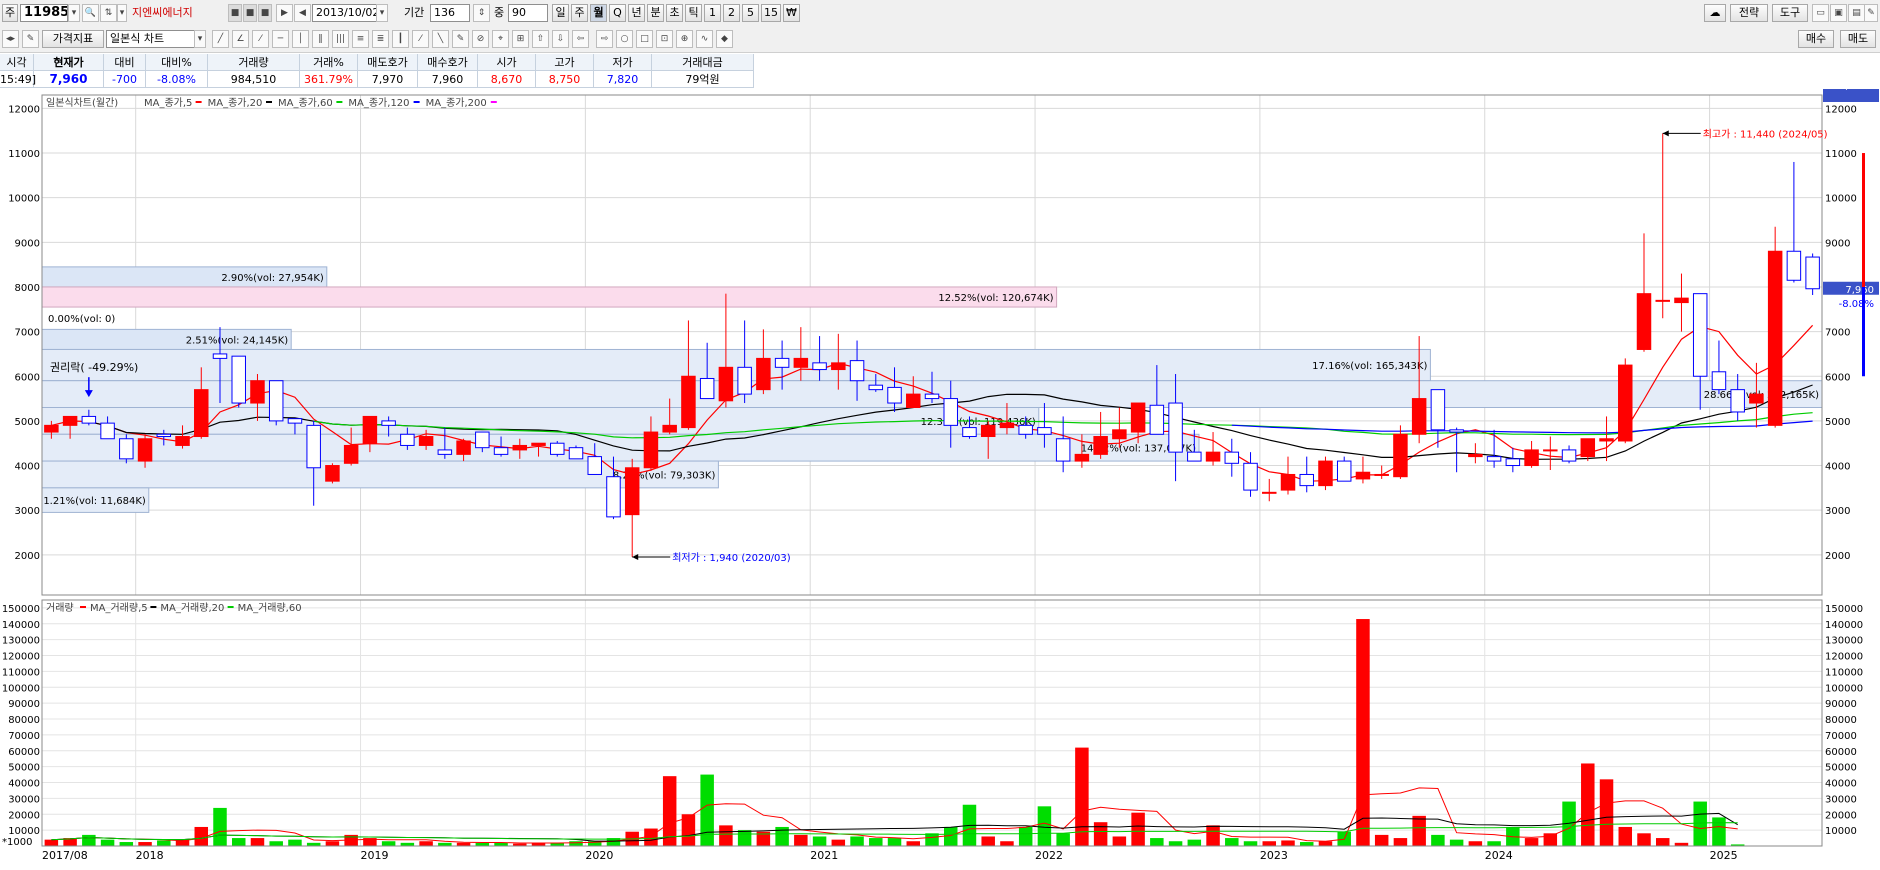 The height and width of the screenshot is (870, 1880). Describe the element at coordinates (1838, 13) in the screenshot. I see `save-icon: ▣` at that location.